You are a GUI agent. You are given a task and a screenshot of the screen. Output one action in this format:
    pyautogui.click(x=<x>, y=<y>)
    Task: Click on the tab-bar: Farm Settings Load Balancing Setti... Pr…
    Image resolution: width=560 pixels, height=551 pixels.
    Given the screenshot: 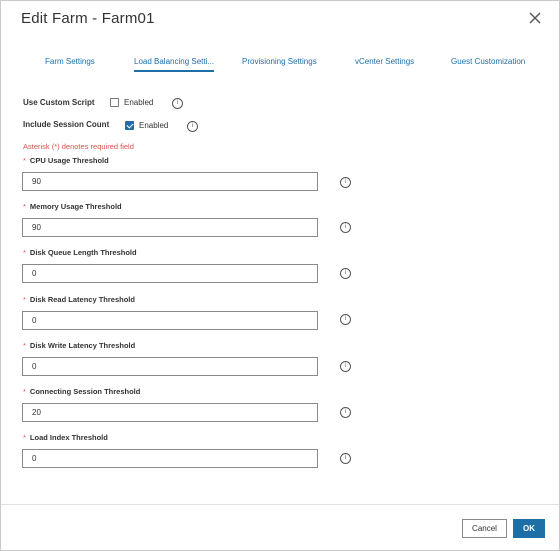 What is the action you would take?
    pyautogui.click(x=280, y=65)
    